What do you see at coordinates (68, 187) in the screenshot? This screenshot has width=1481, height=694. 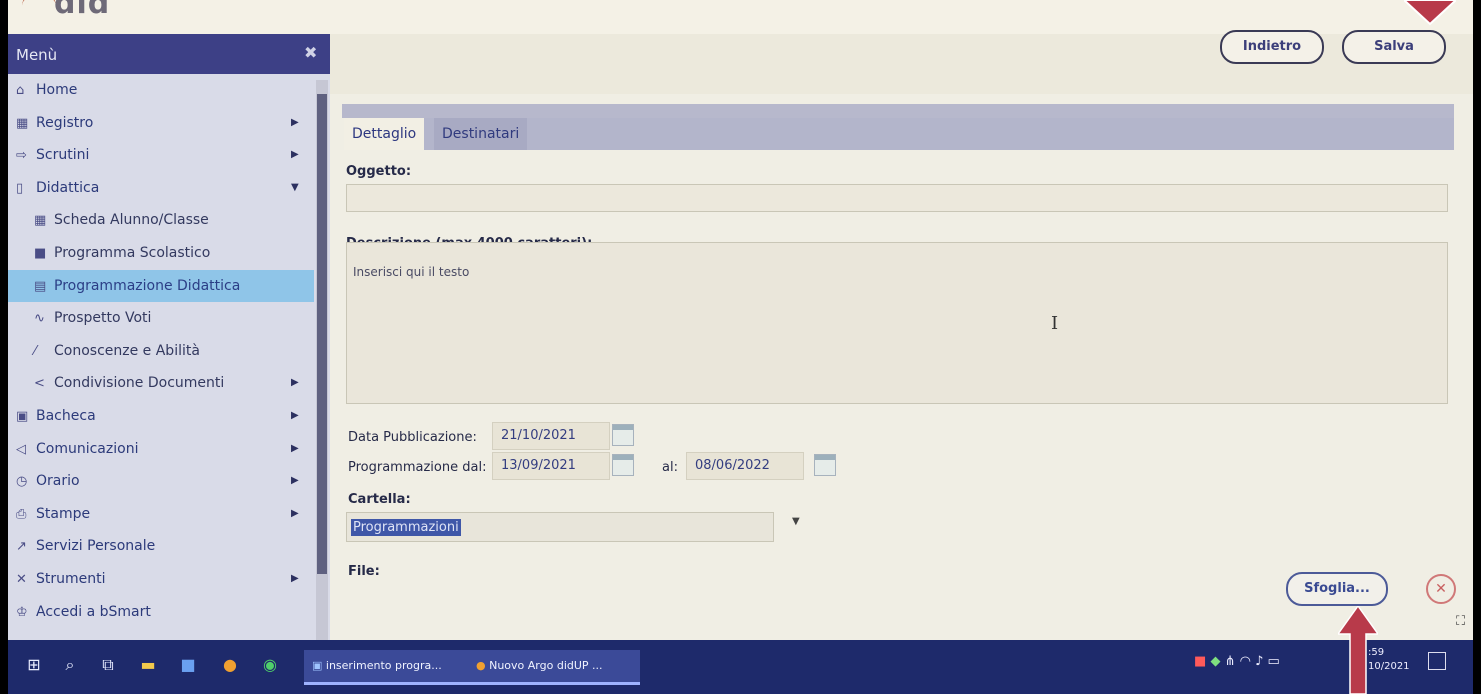 I see `sidebar-item-label: Didattica` at bounding box center [68, 187].